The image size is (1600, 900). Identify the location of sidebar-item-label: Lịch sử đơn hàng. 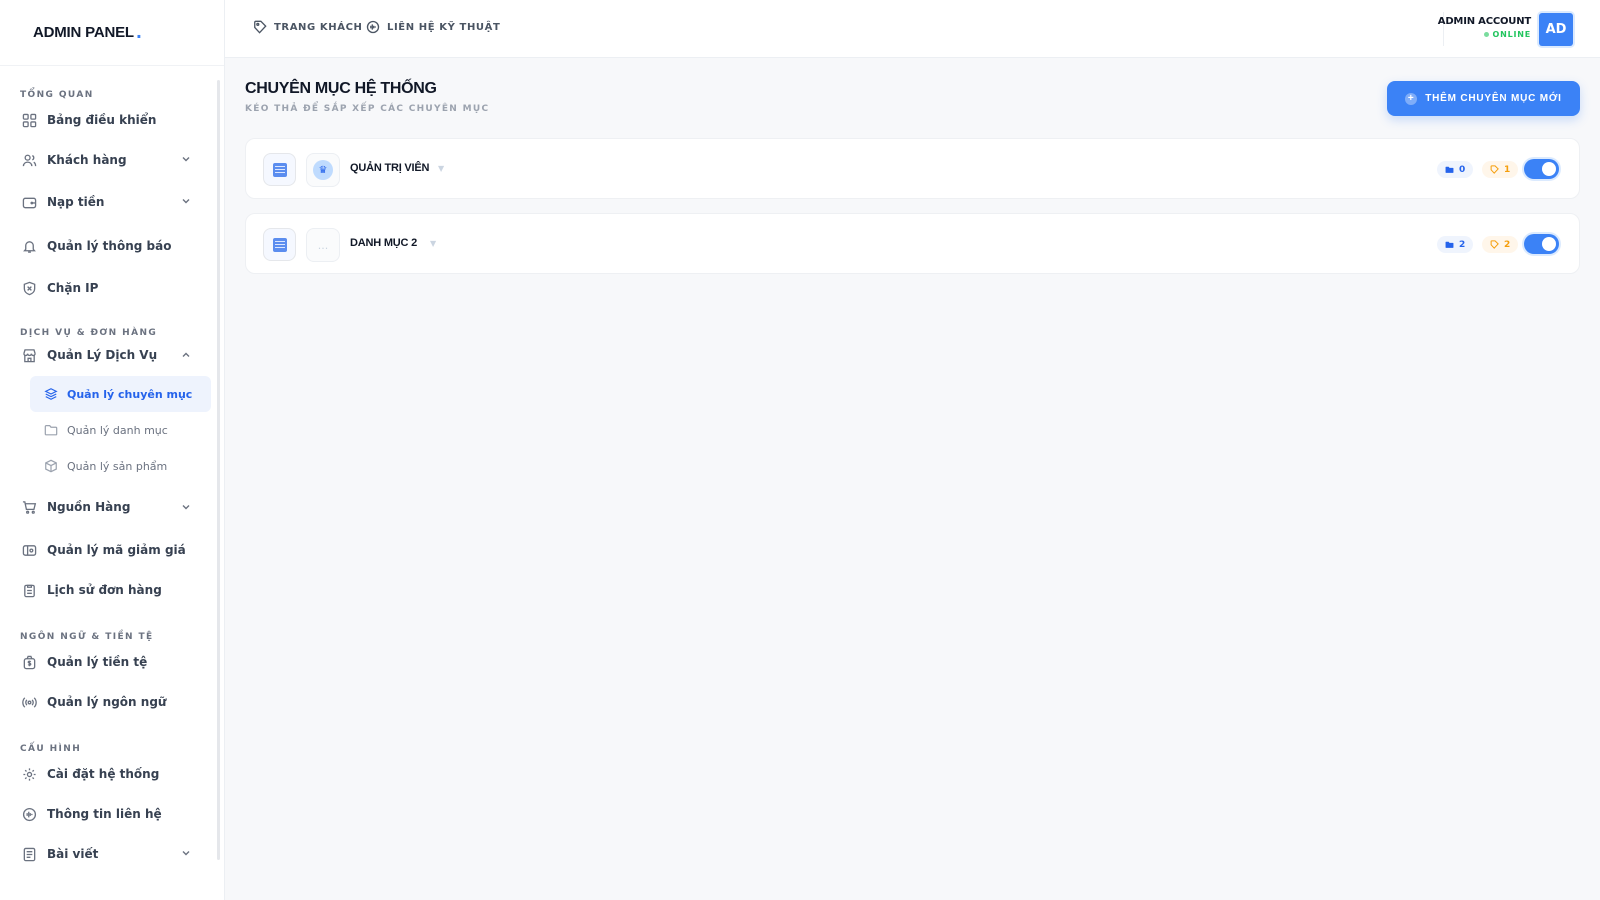
(104, 590).